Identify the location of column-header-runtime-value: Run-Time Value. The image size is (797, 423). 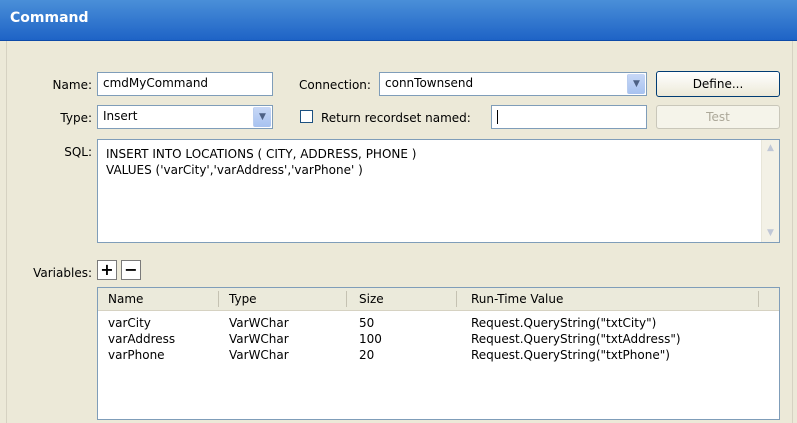
(517, 299).